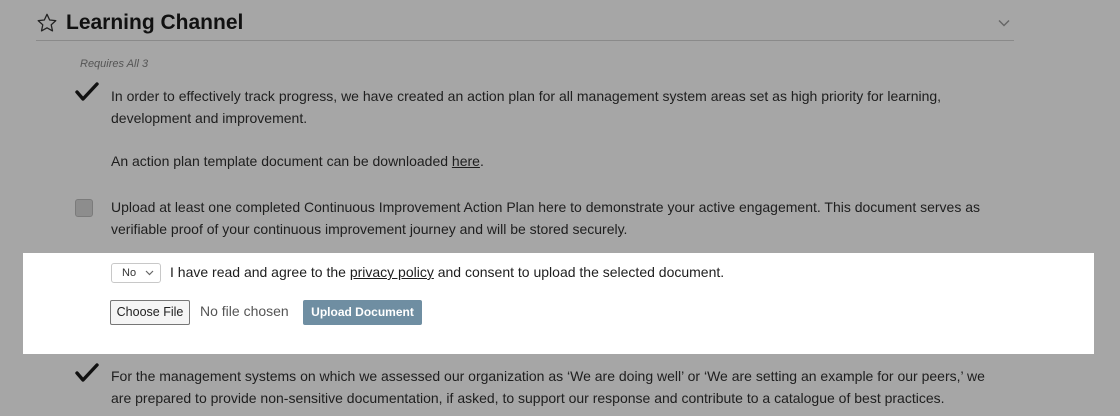  I want to click on consent-select: No, so click(136, 273).